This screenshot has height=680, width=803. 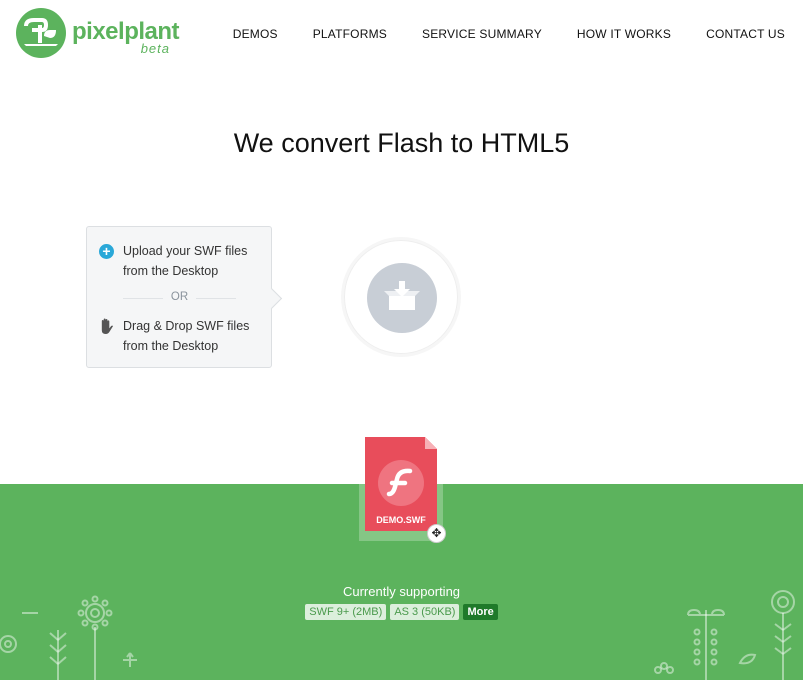 I want to click on support-badges: SWF 9+ (2MB) AS 3 (50KB) More, so click(x=401, y=612).